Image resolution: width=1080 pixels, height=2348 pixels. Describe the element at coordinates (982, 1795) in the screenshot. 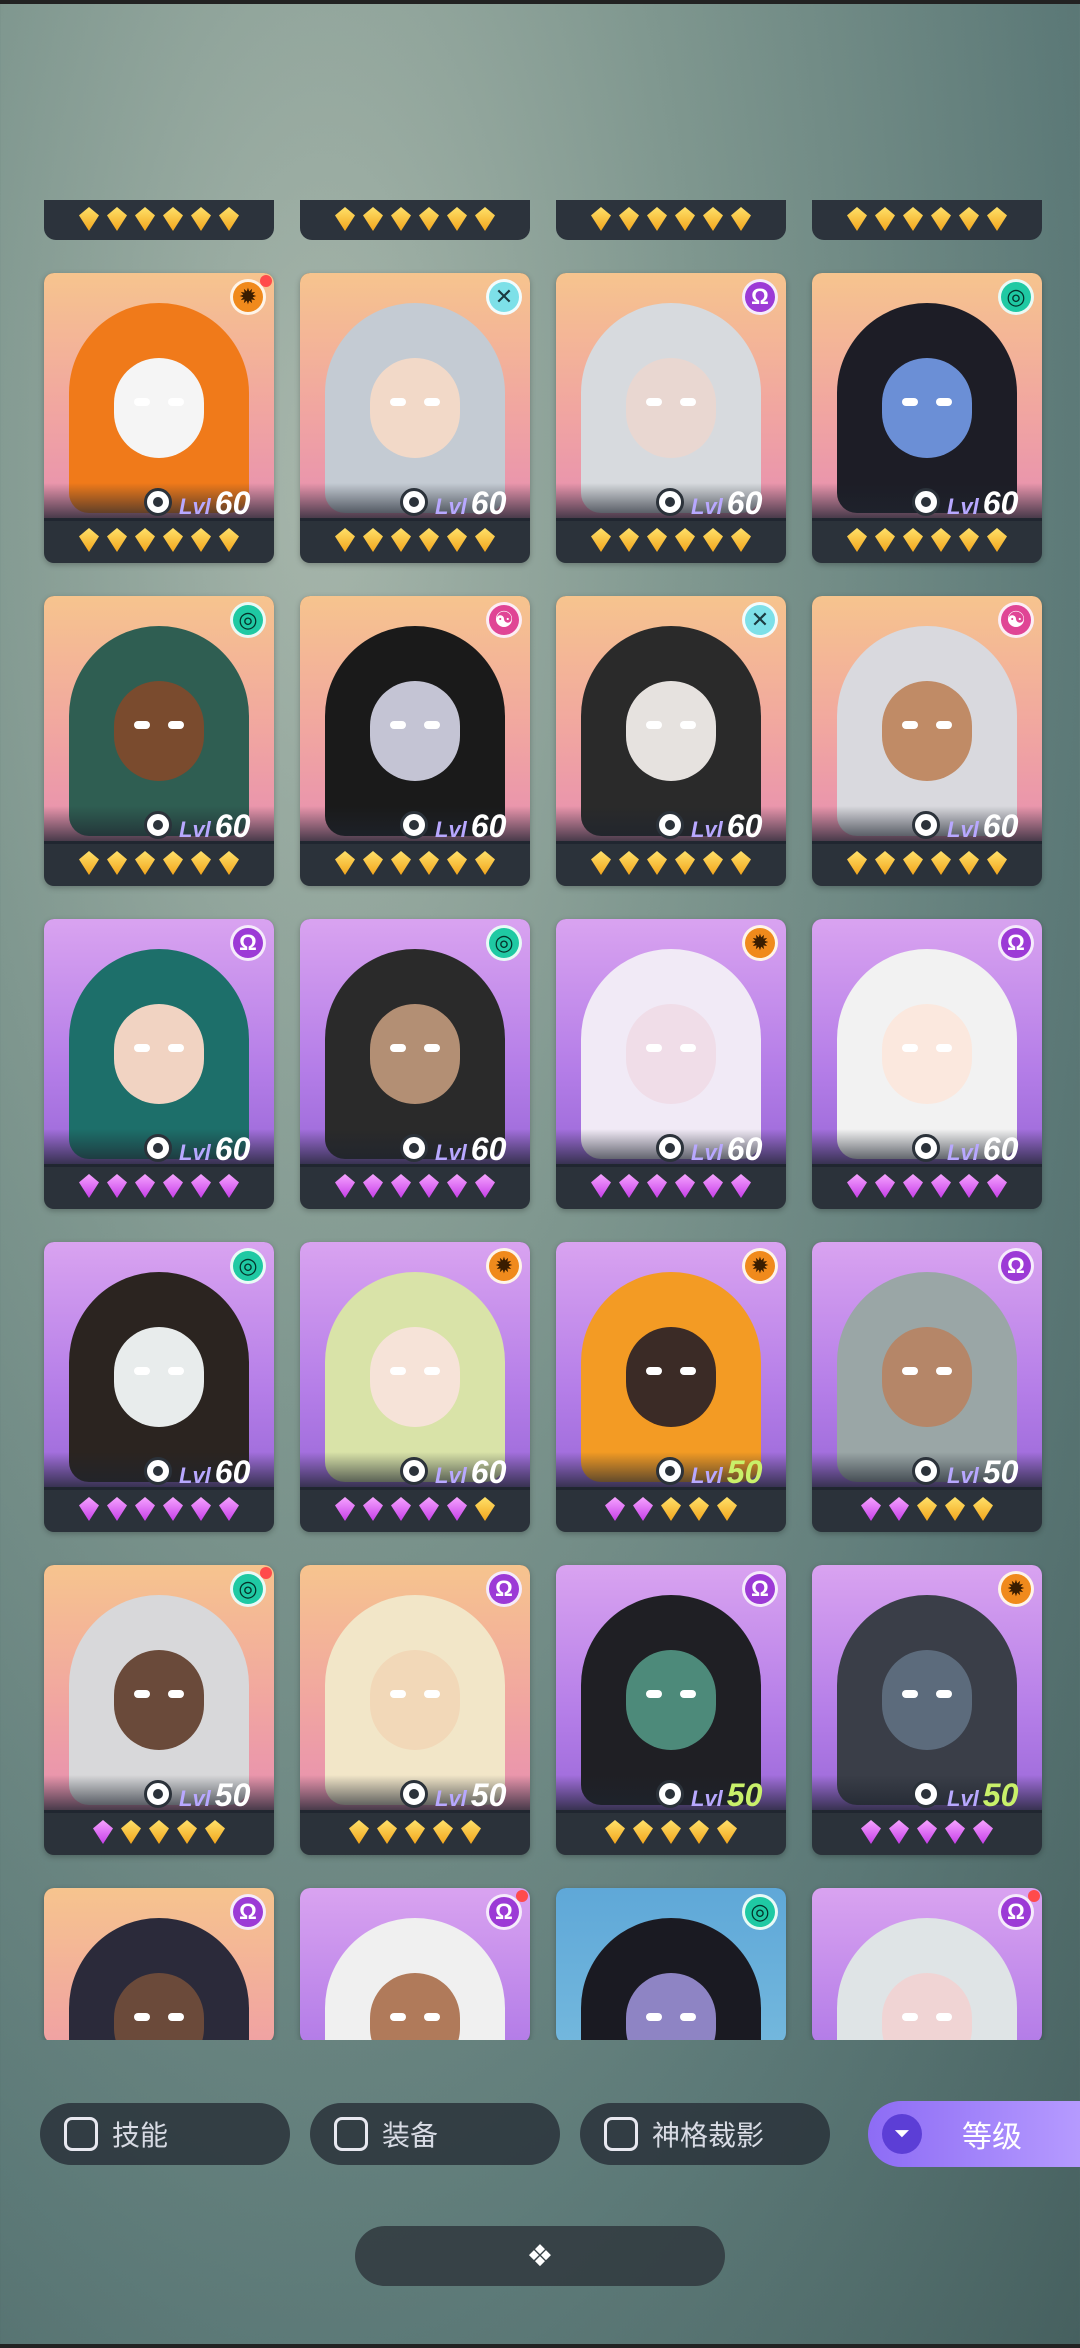

I see `level-label: Lvl 50` at that location.